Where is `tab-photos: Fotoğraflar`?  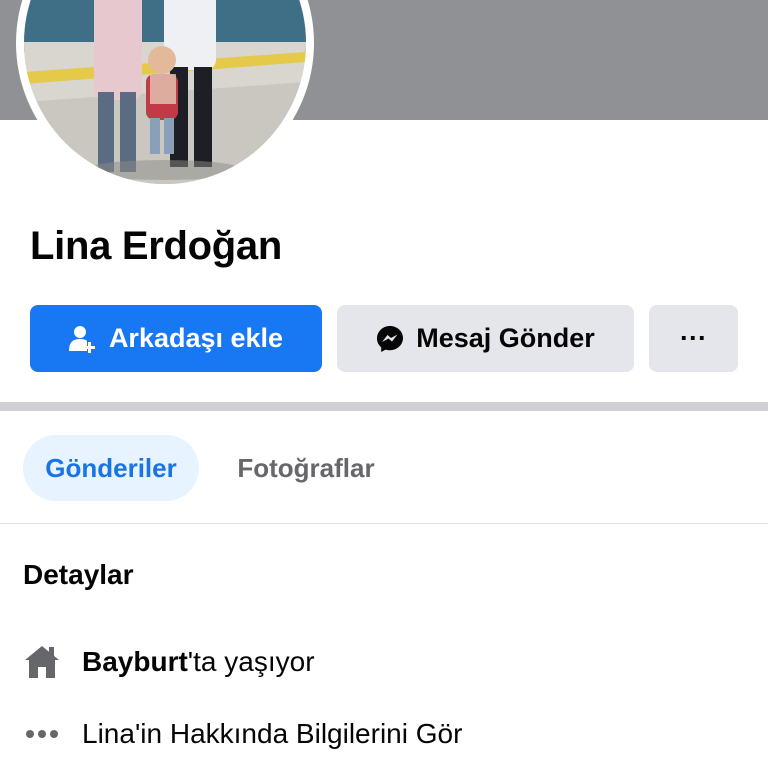
tab-photos: Fotoğraflar is located at coordinates (306, 468).